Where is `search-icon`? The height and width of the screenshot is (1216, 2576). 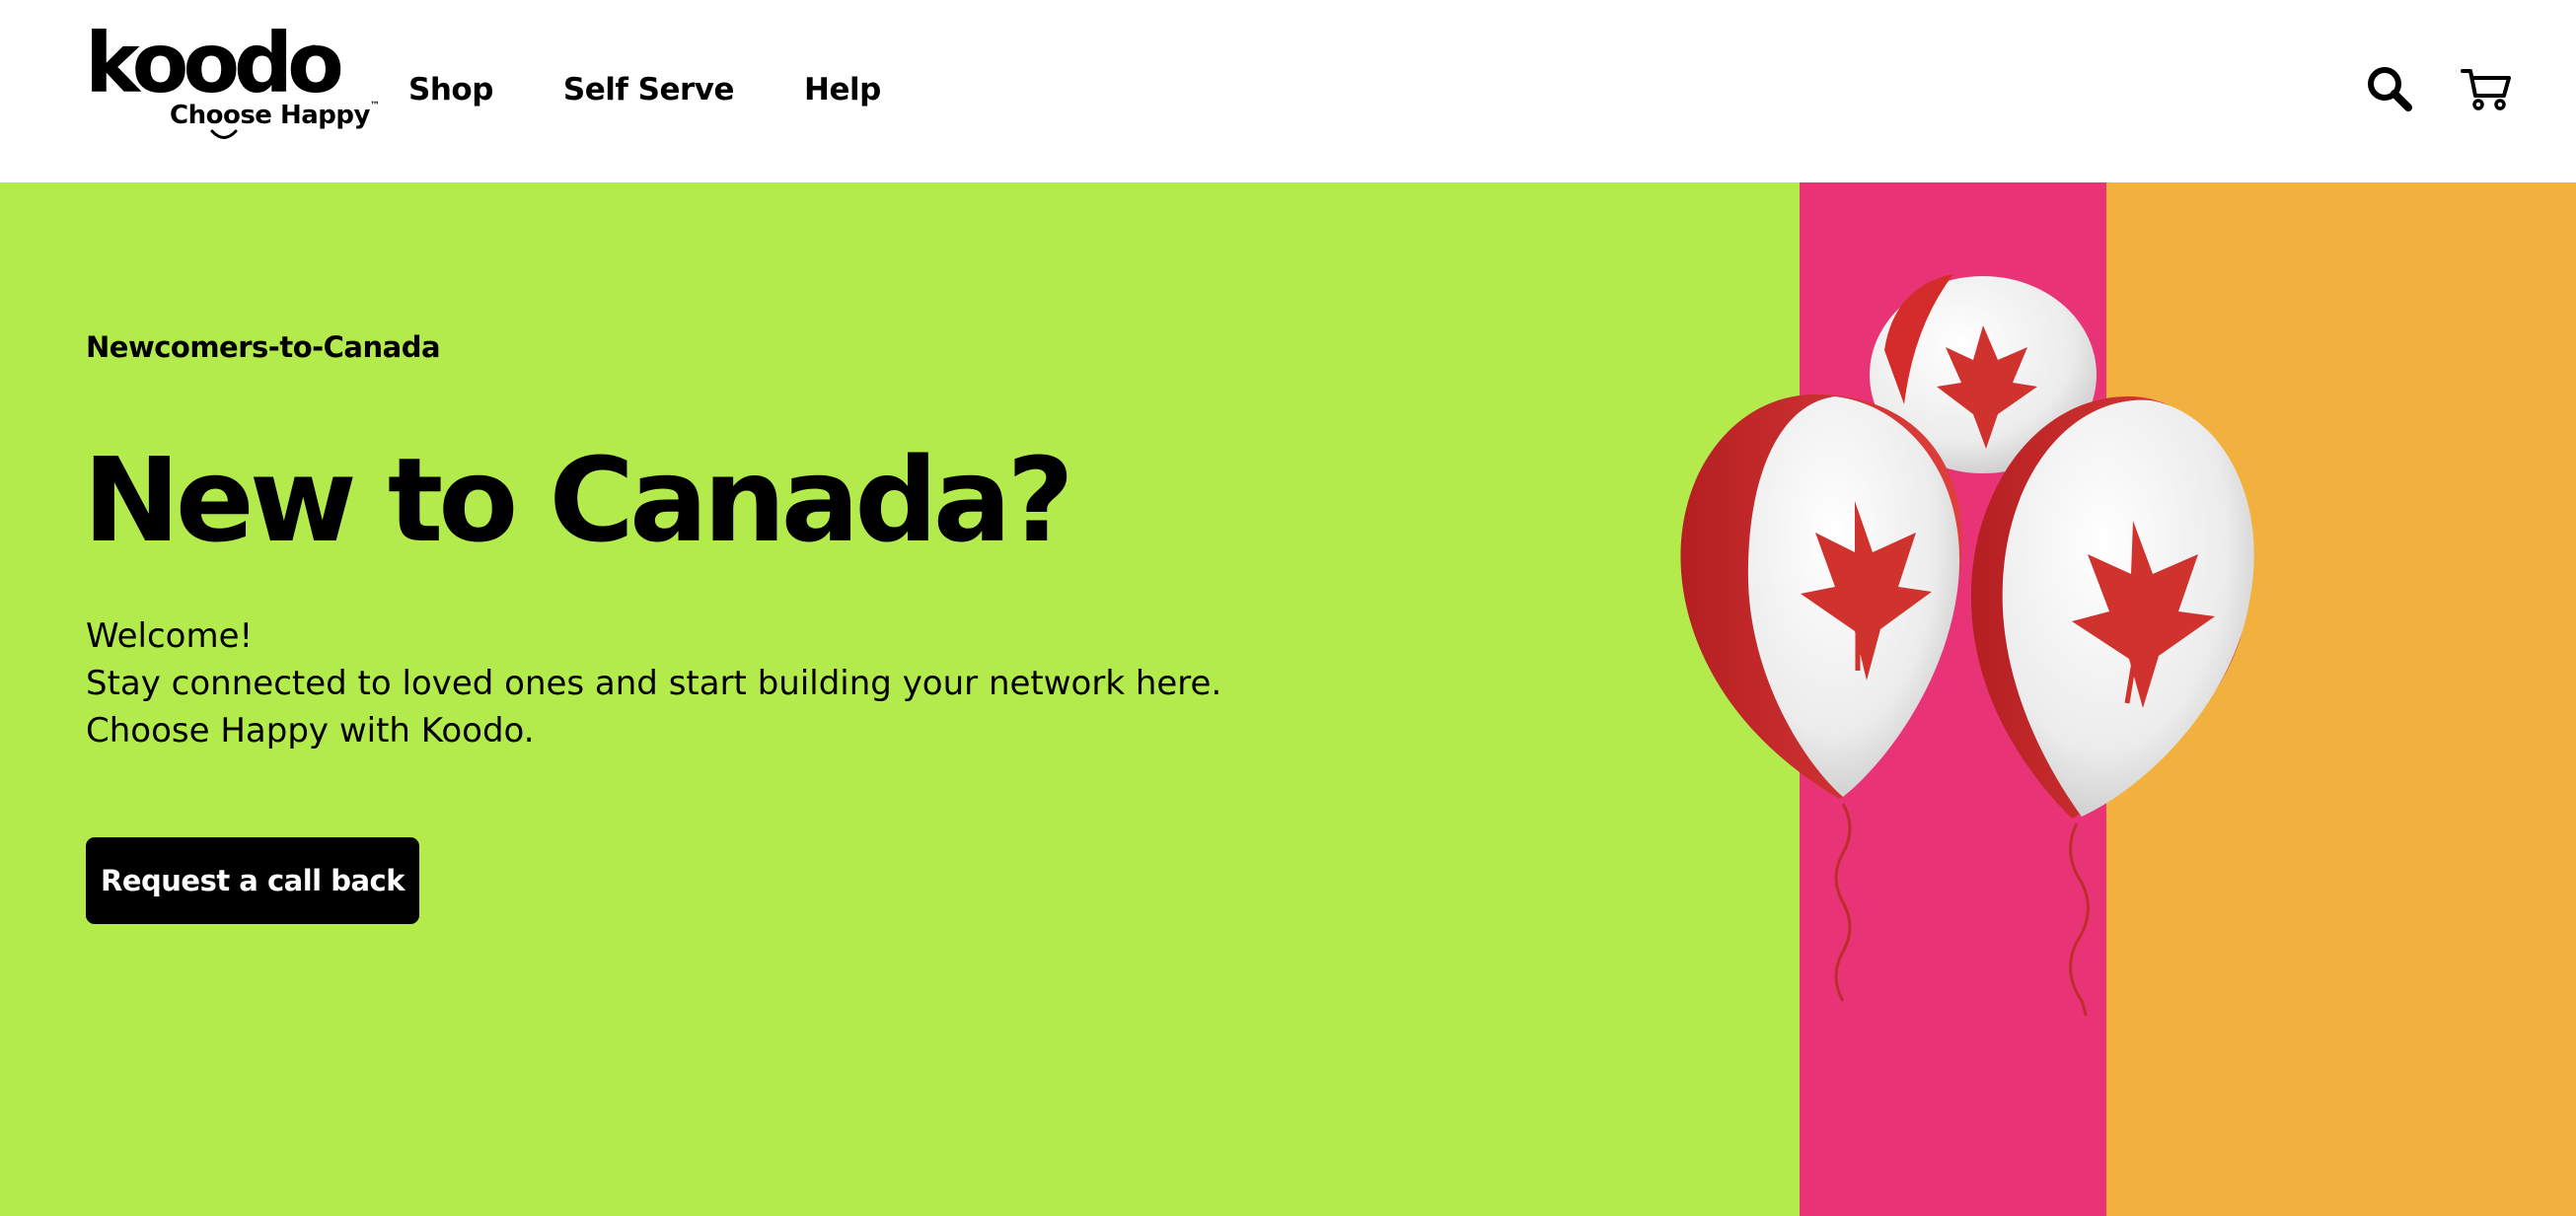
search-icon is located at coordinates (2390, 89).